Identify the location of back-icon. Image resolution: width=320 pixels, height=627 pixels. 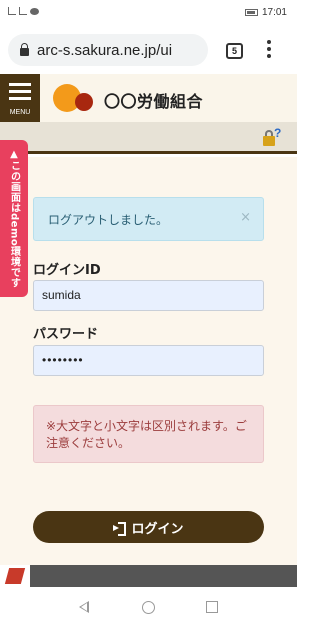
(84, 607).